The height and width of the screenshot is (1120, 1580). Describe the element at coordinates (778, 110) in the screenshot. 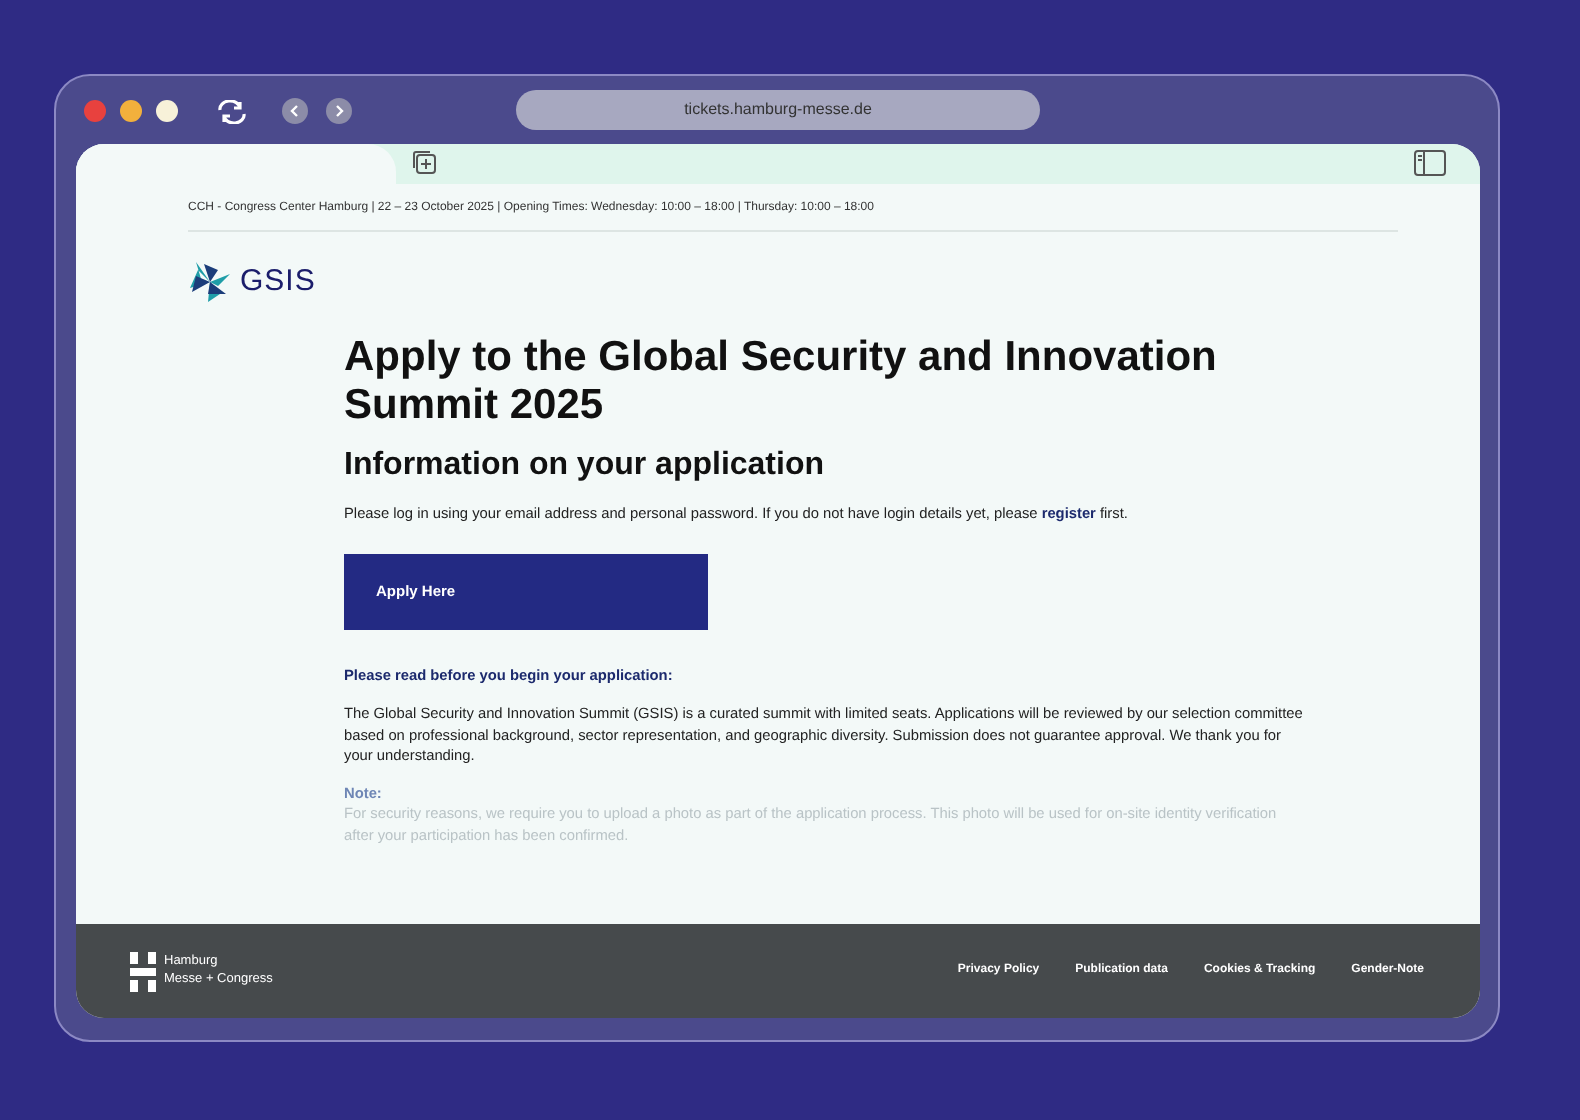

I see `address-bar: tickets.hamburg-messe.de` at that location.